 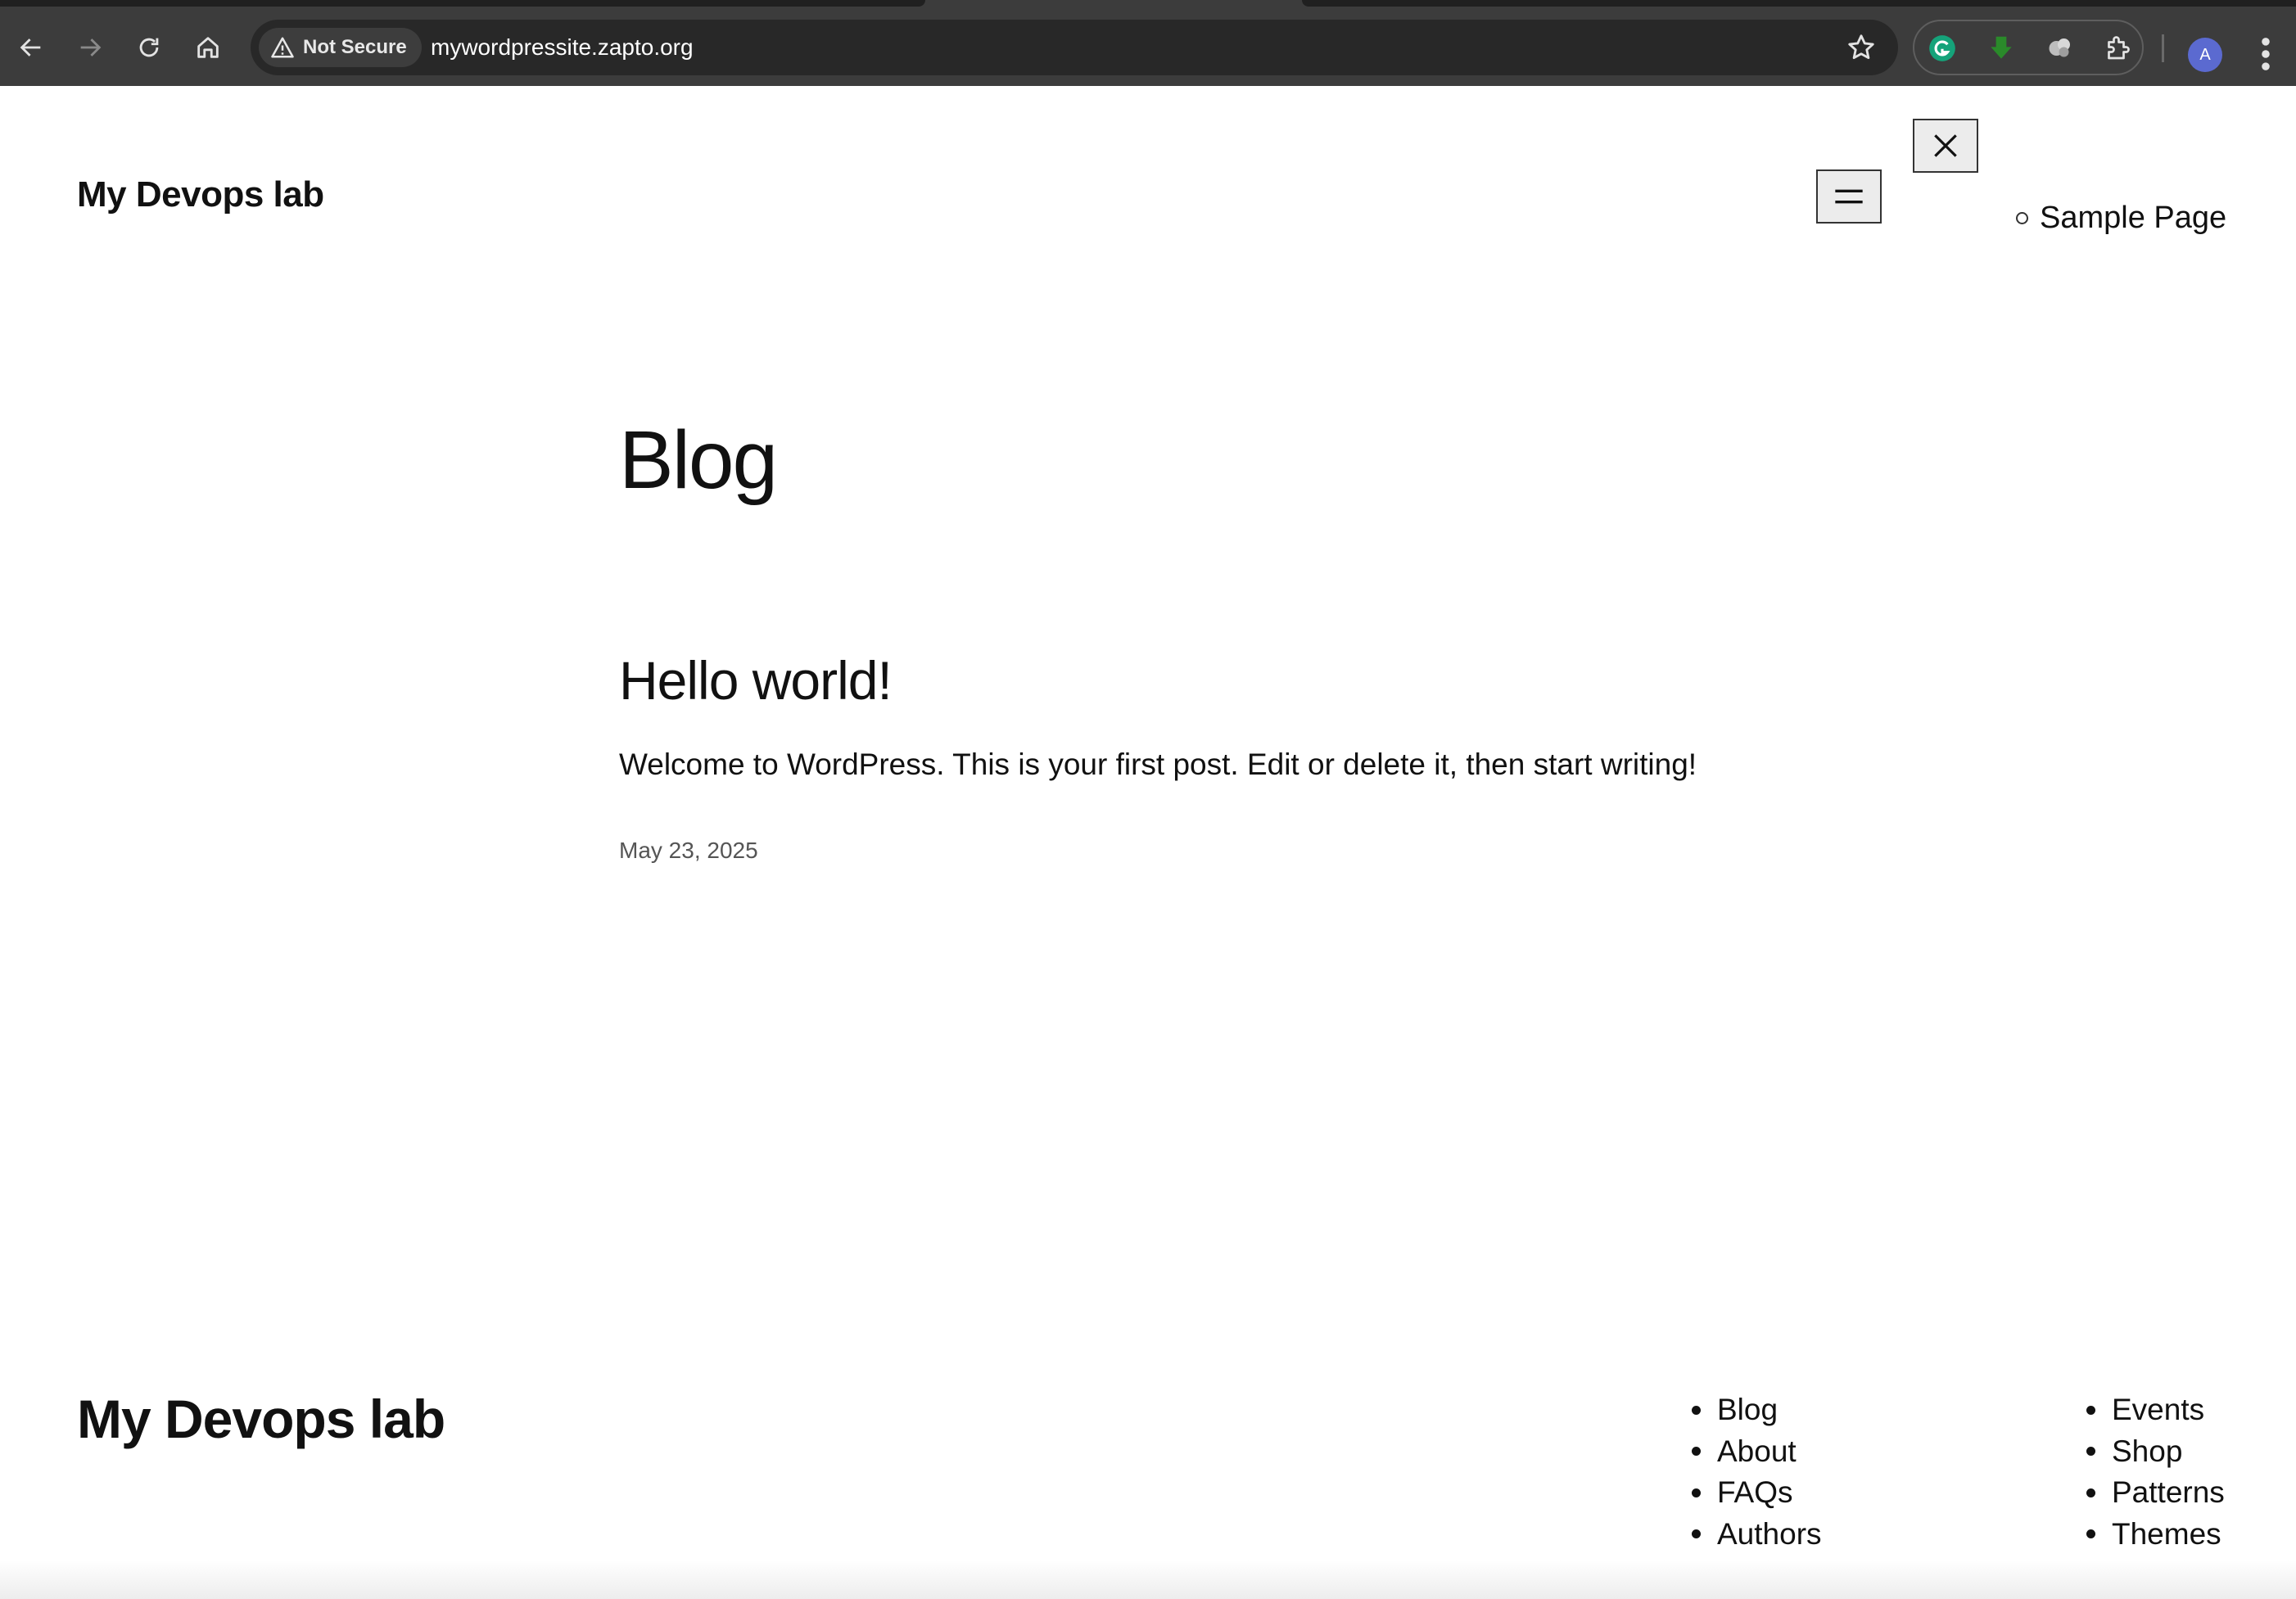 I want to click on security-chip: Not Secure, so click(x=341, y=47).